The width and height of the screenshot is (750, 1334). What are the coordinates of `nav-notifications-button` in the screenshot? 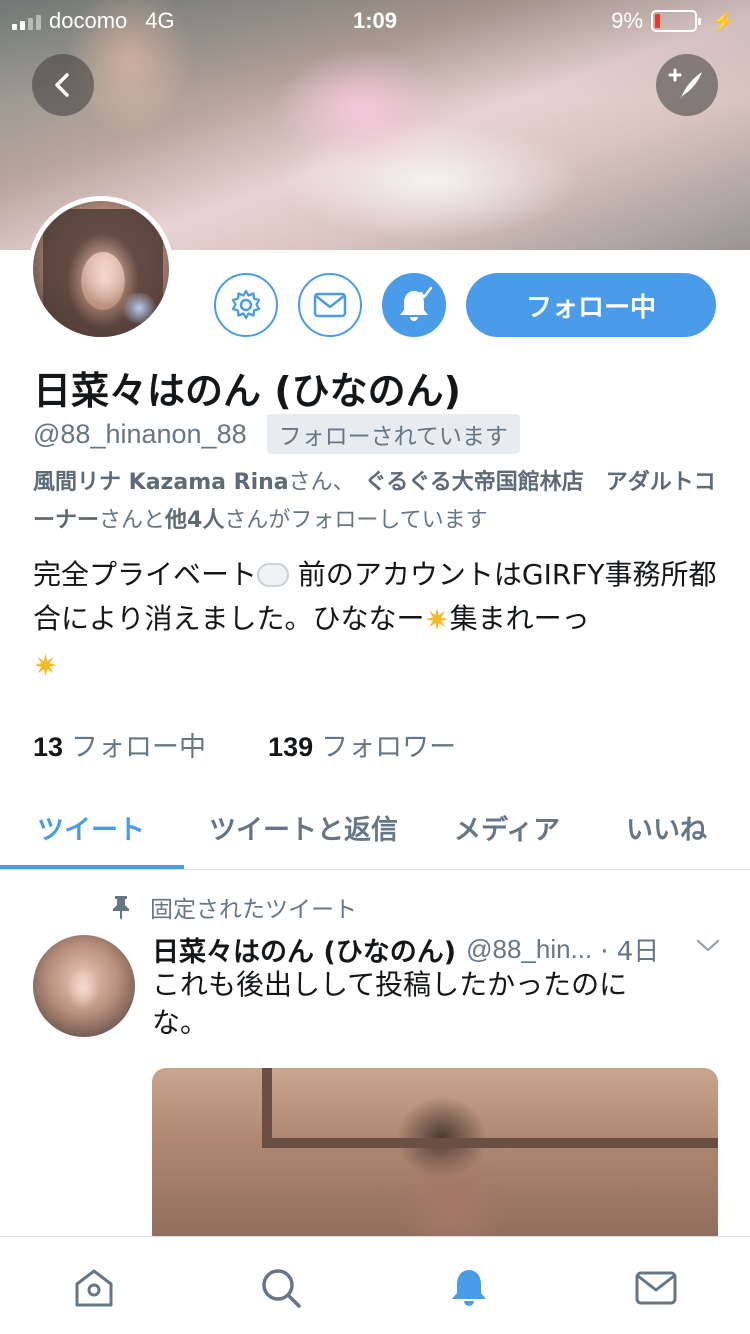 It's located at (469, 1288).